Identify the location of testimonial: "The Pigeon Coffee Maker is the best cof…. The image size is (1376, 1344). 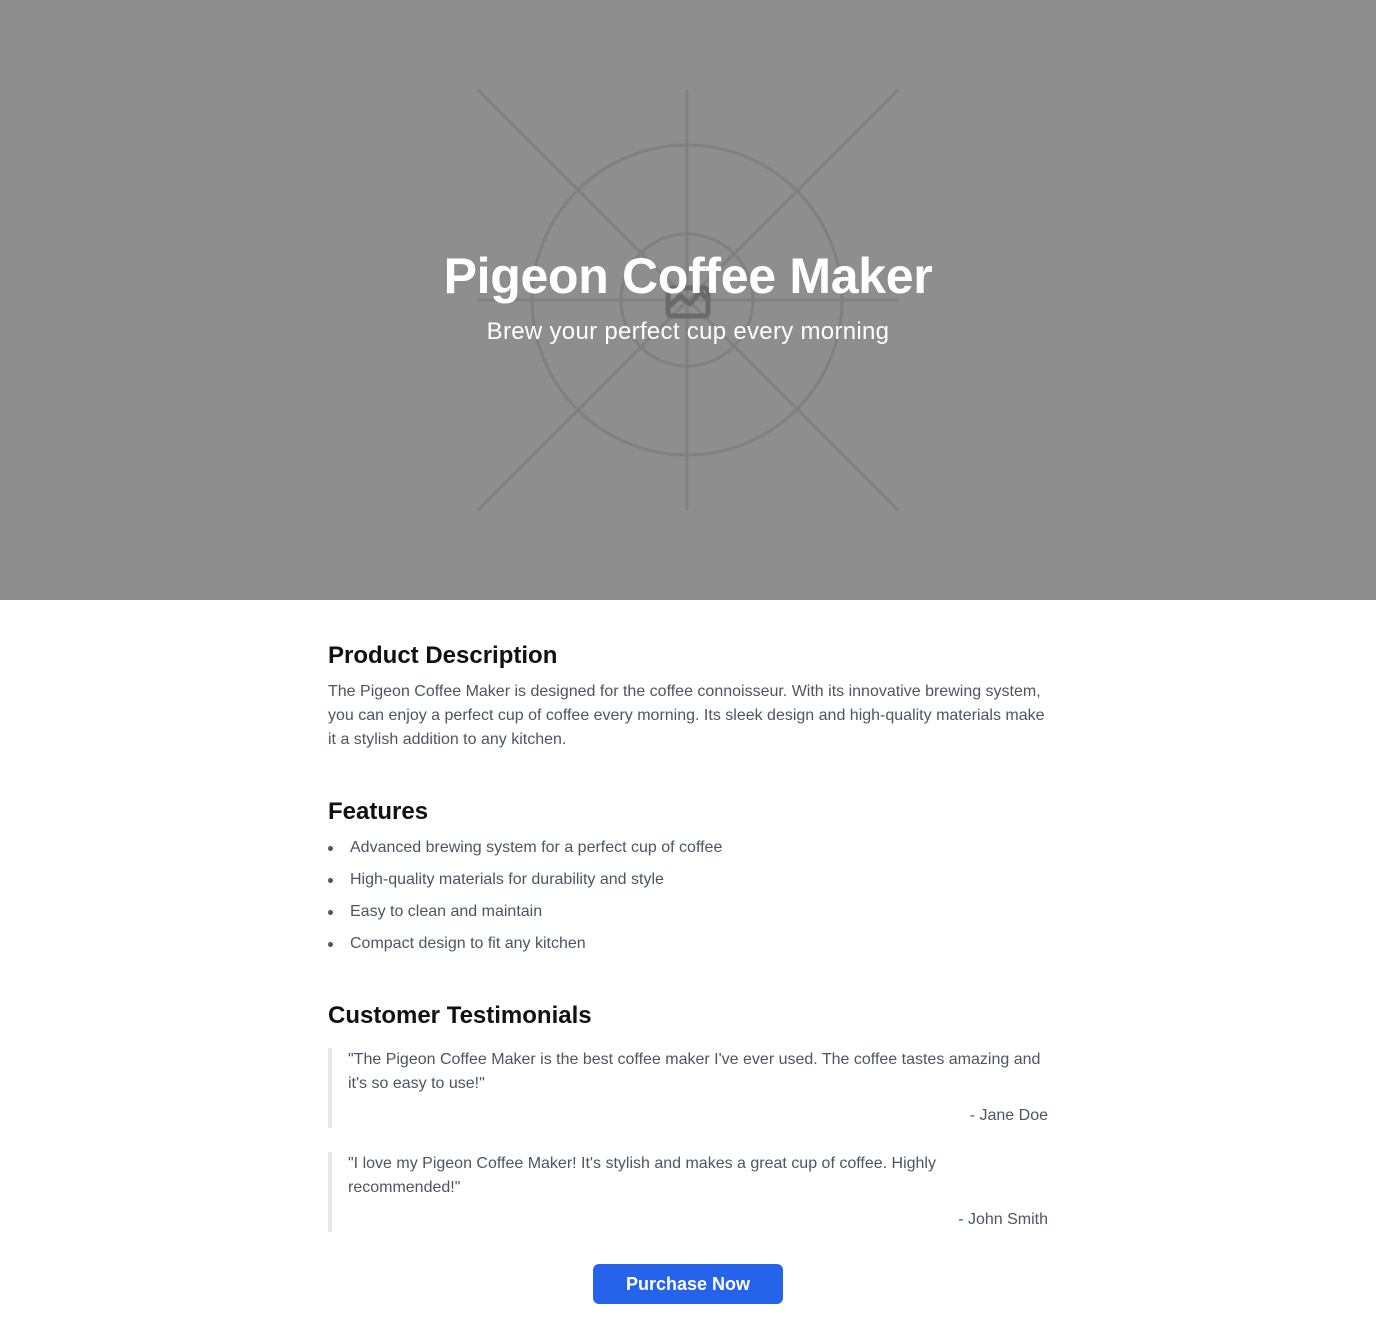
(688, 1088).